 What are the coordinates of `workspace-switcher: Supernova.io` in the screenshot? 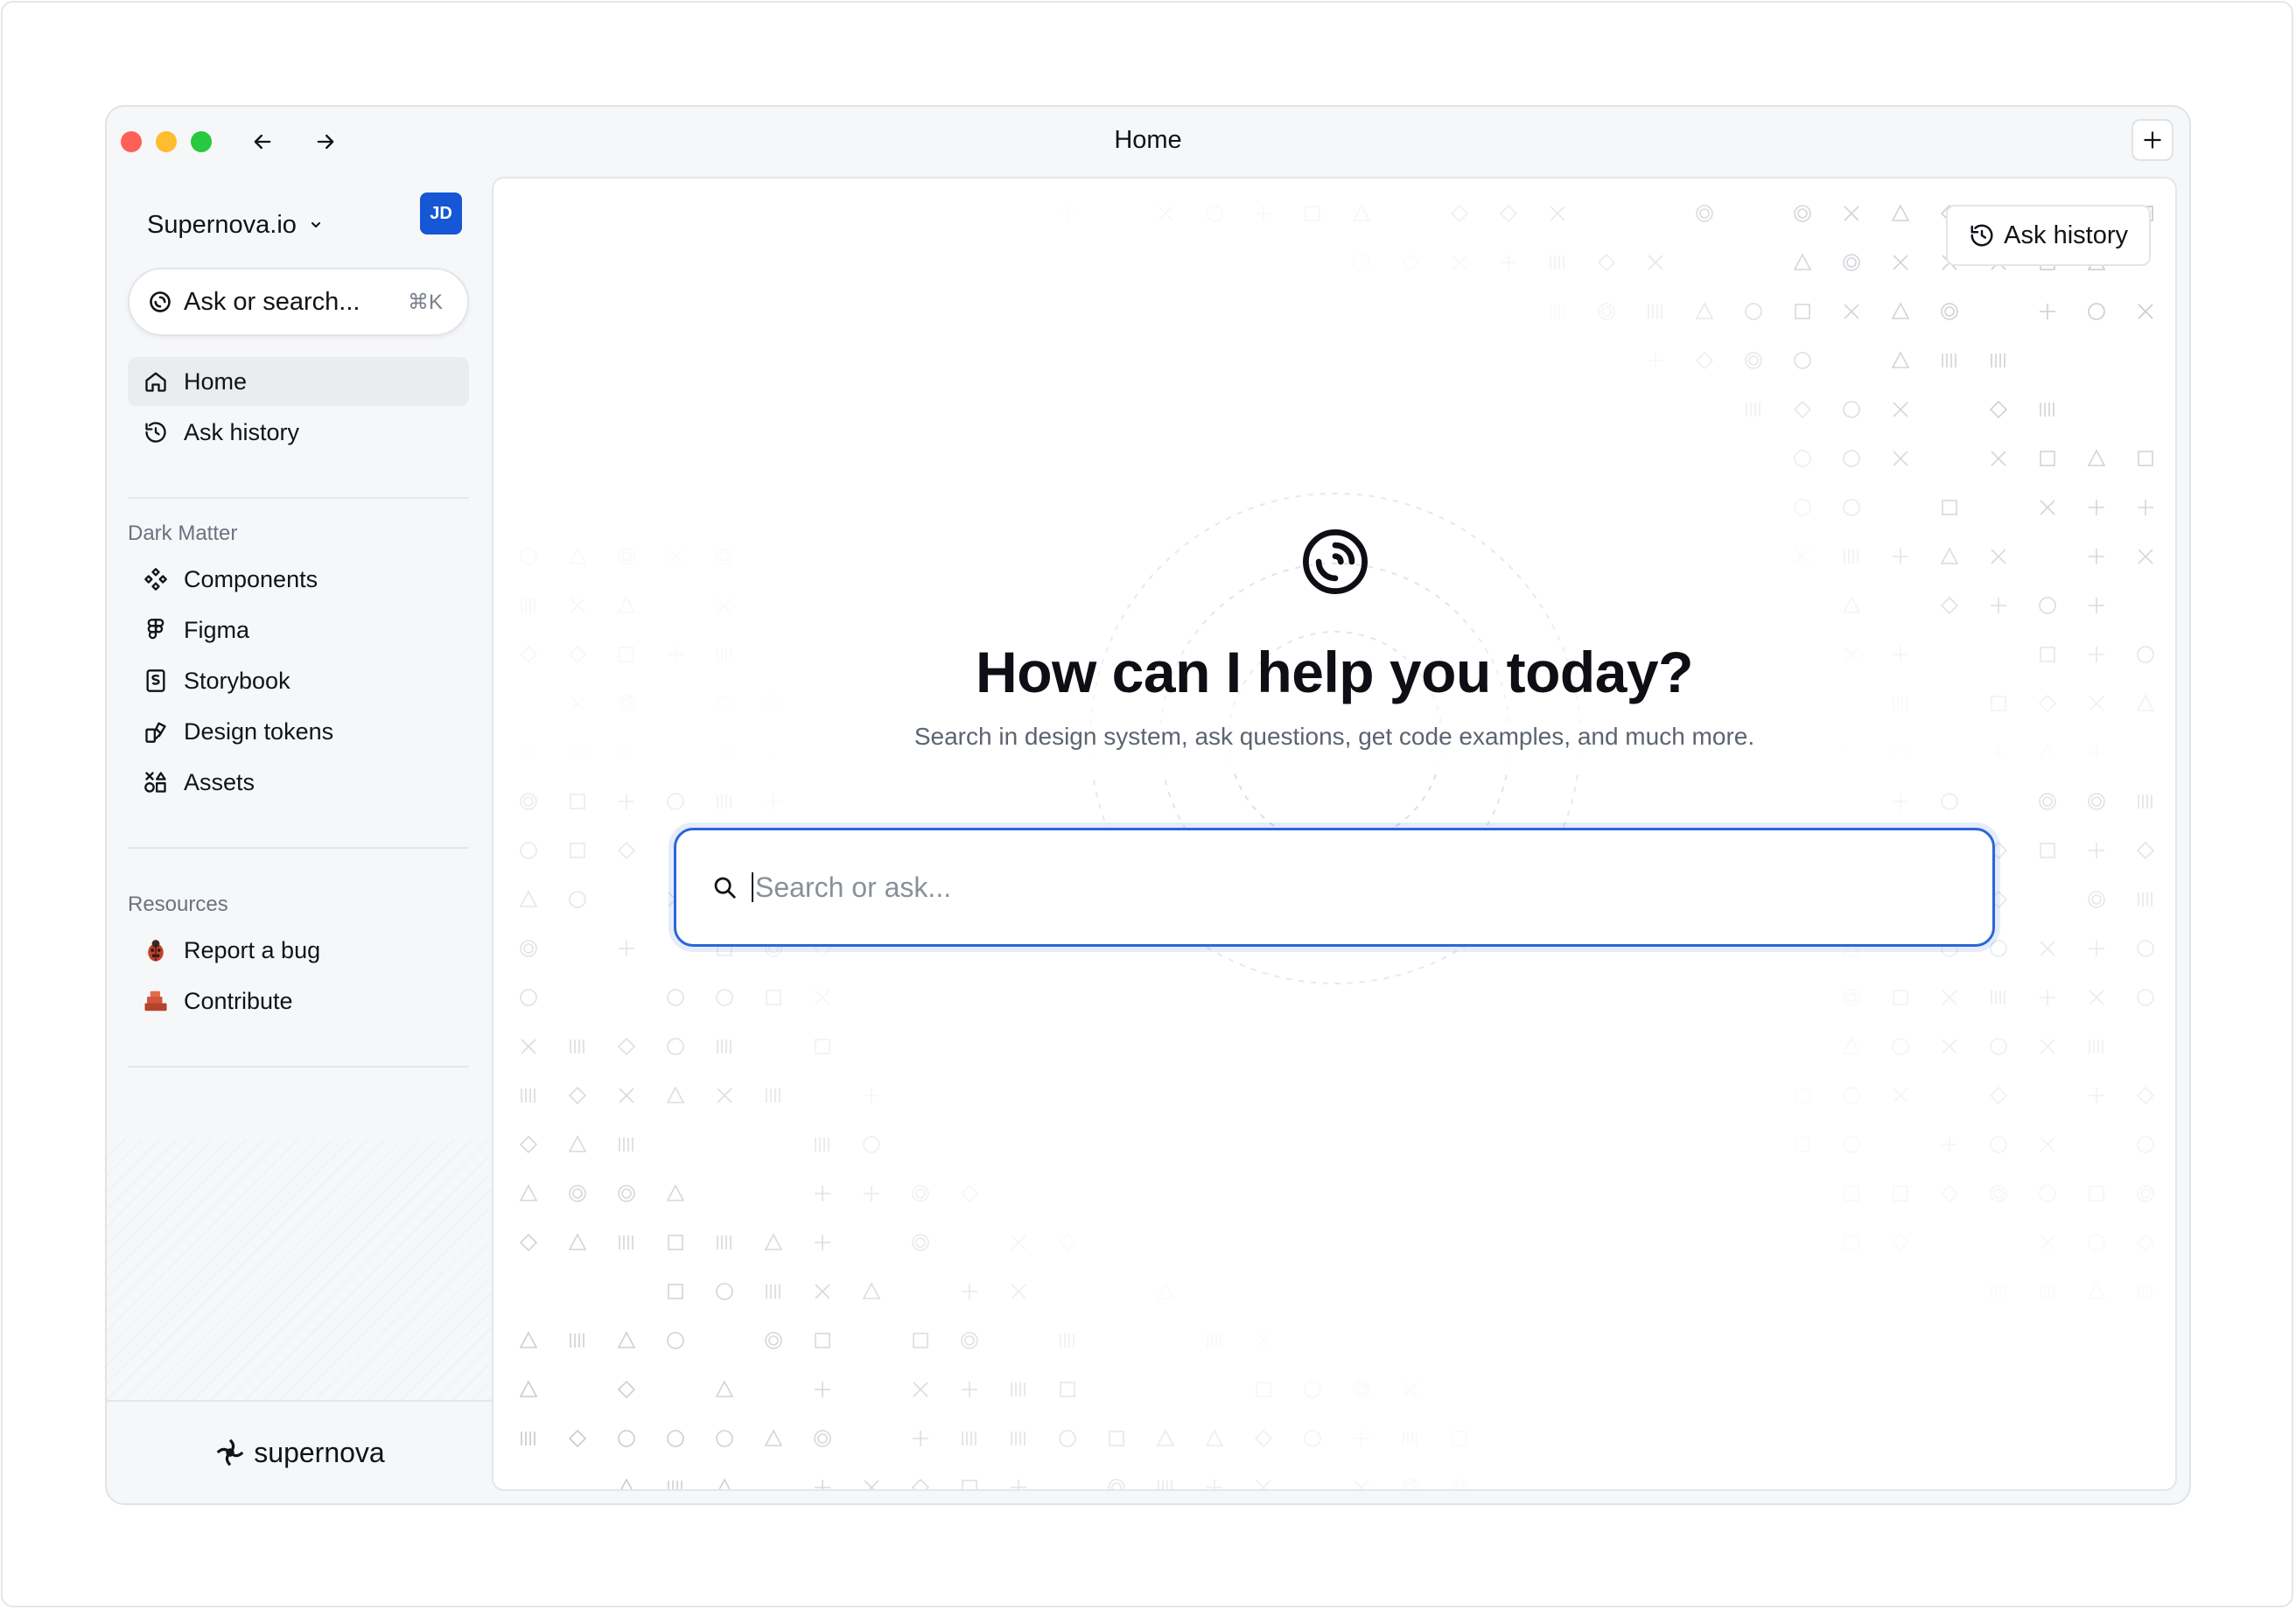 It's located at (235, 225).